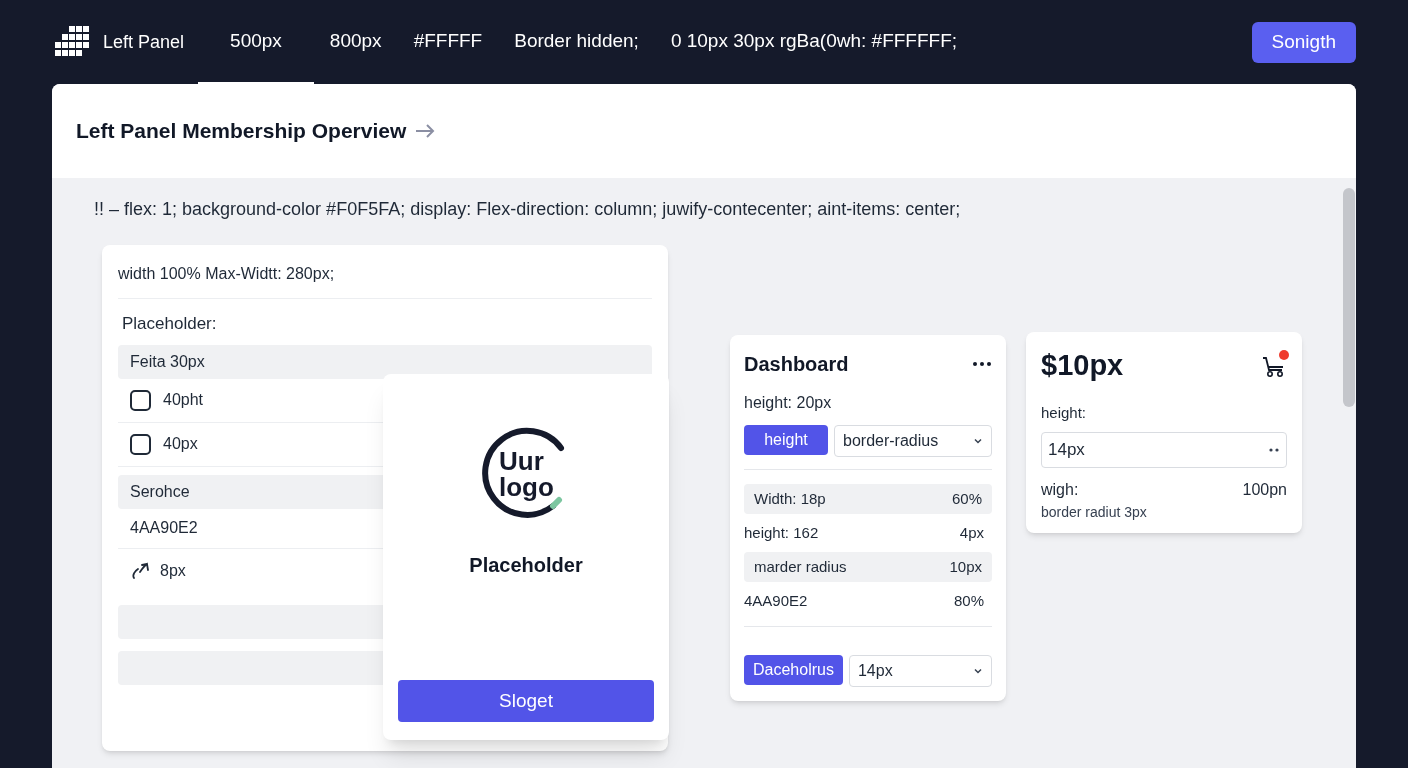  Describe the element at coordinates (796, 364) in the screenshot. I see `card-title: Dashboard` at that location.